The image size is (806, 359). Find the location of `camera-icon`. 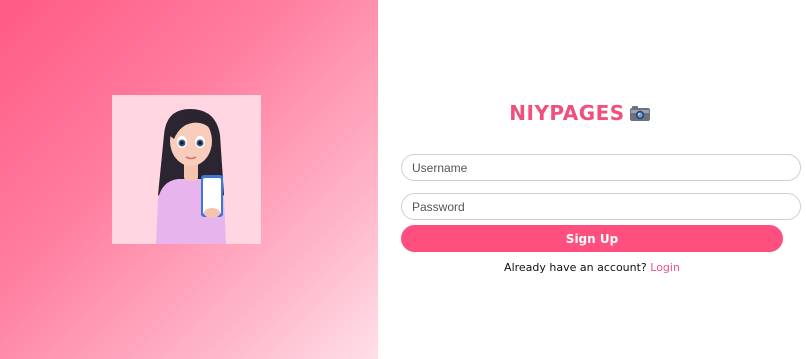

camera-icon is located at coordinates (640, 113).